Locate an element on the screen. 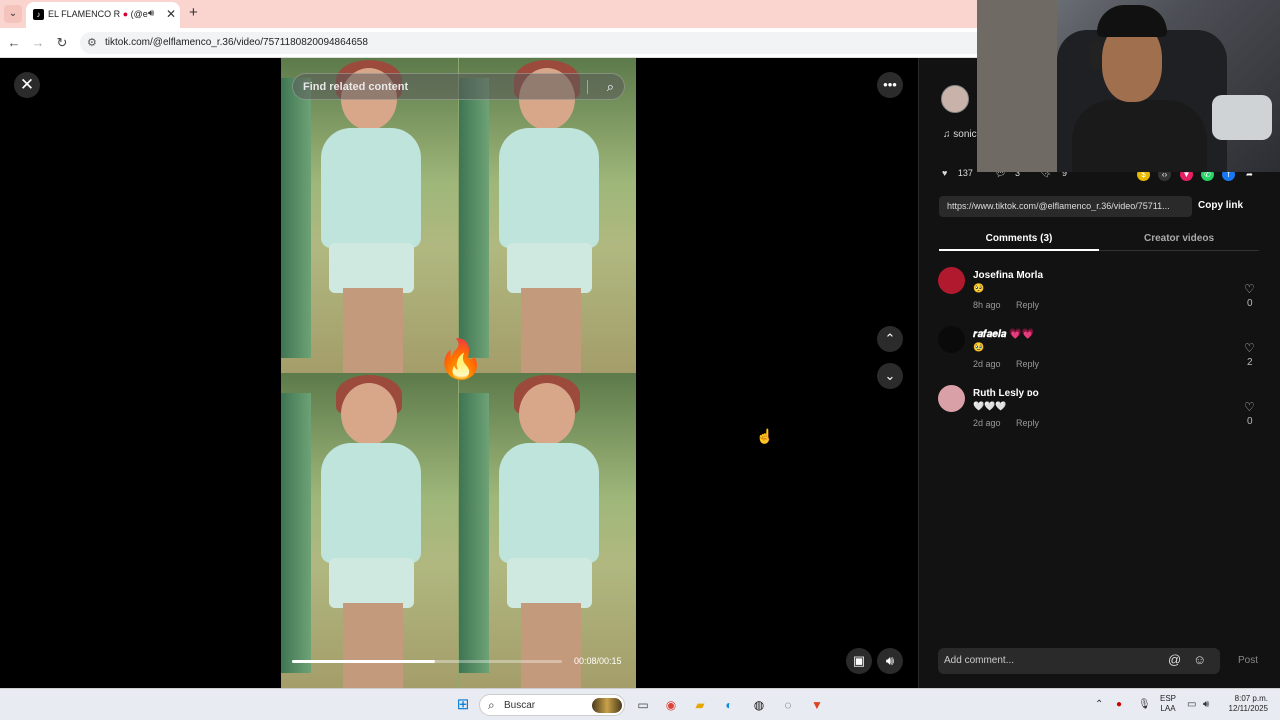 Image resolution: width=1280 pixels, height=720 pixels. task-view-icon: ▭ is located at coordinates (643, 705).